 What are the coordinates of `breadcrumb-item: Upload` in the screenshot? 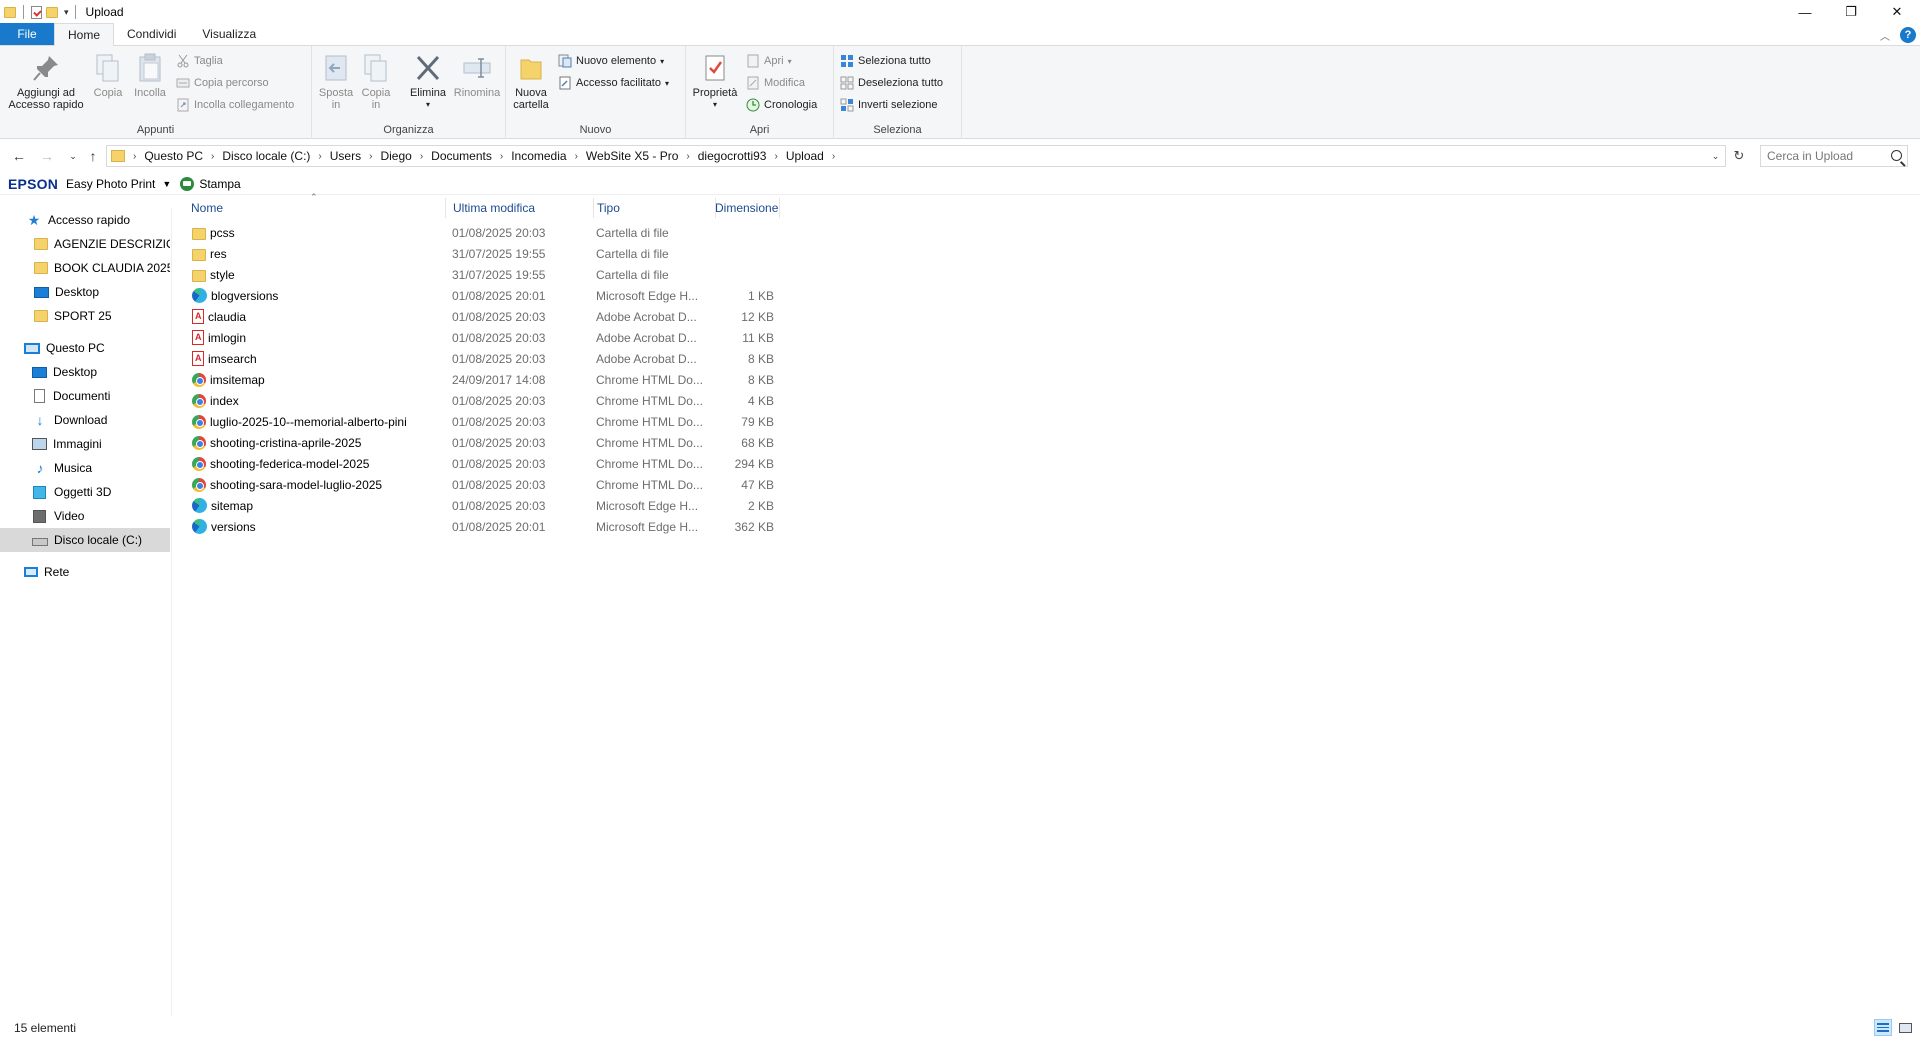 It's located at (805, 156).